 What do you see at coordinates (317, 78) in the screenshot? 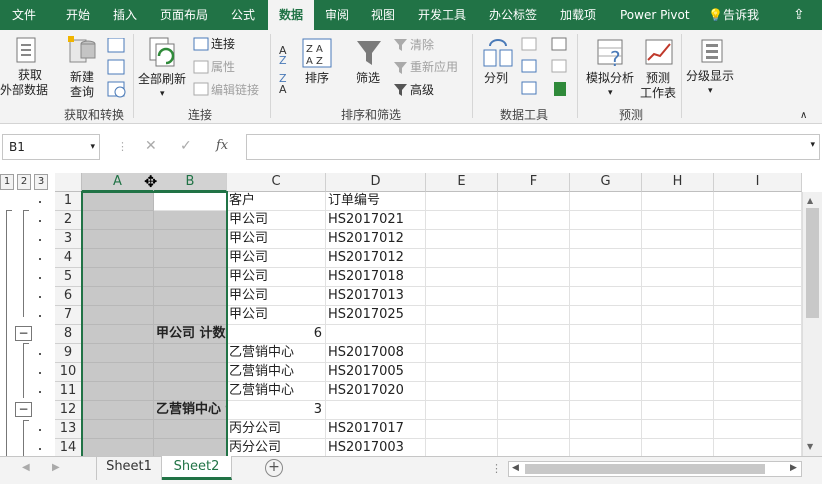
I see `sort-button: 排序` at bounding box center [317, 78].